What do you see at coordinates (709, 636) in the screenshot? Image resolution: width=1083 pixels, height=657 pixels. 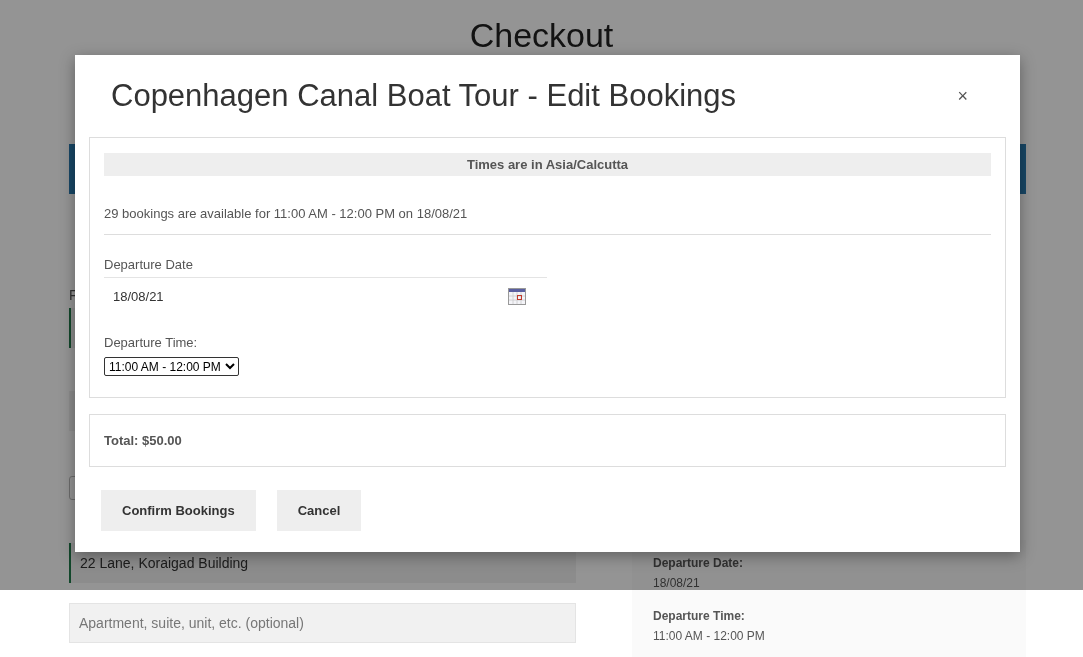 I see `summary-value: 11:00 AM - 12:00 PM` at bounding box center [709, 636].